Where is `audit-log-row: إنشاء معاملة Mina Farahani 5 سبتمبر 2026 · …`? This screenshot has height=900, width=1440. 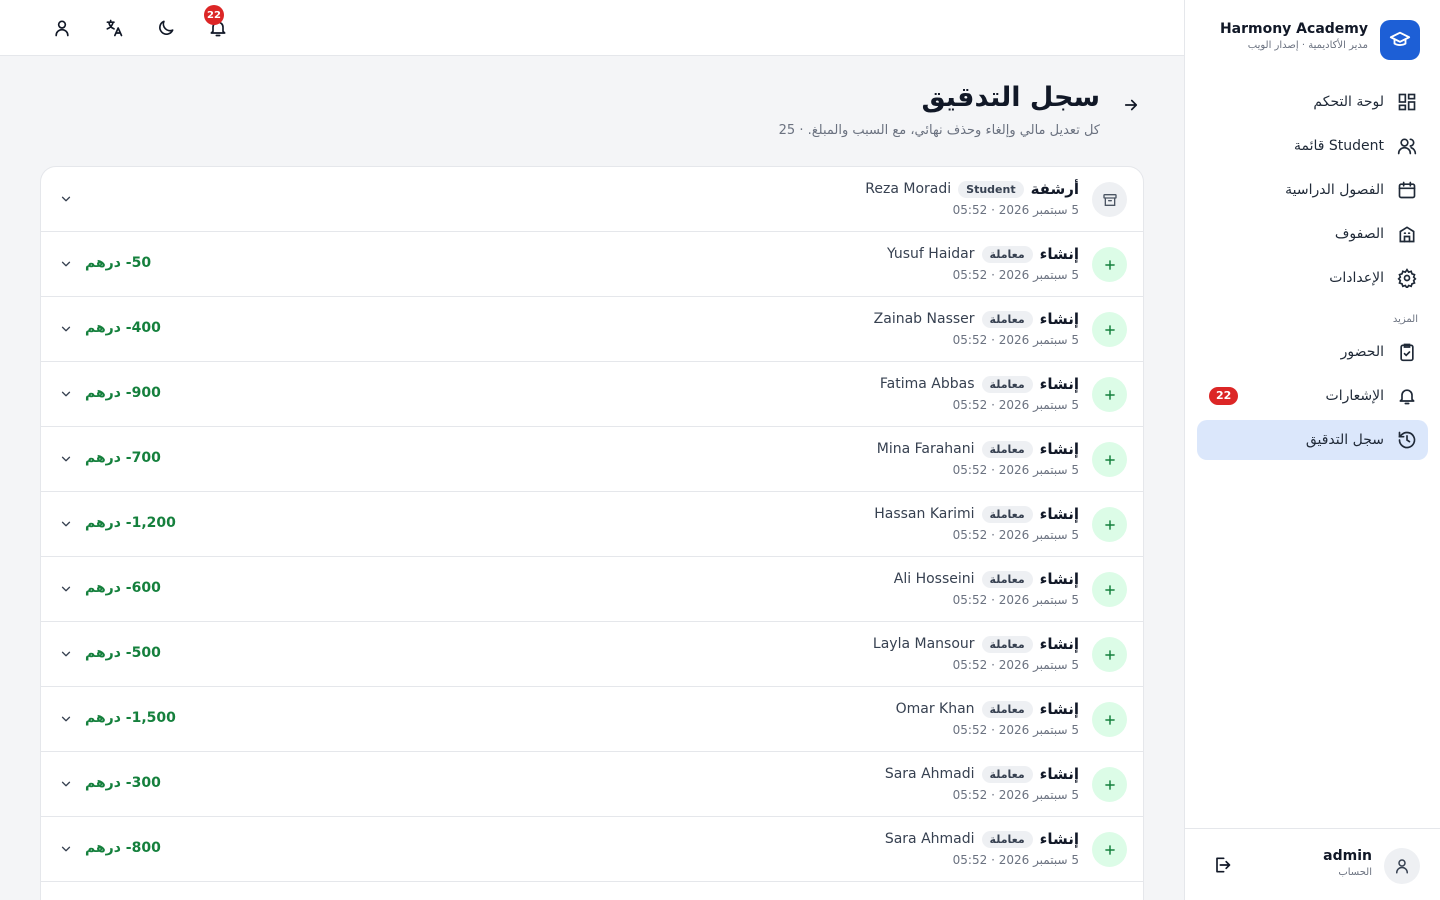 audit-log-row: إنشاء معاملة Mina Farahani 5 سبتمبر 2026 · … is located at coordinates (592, 459).